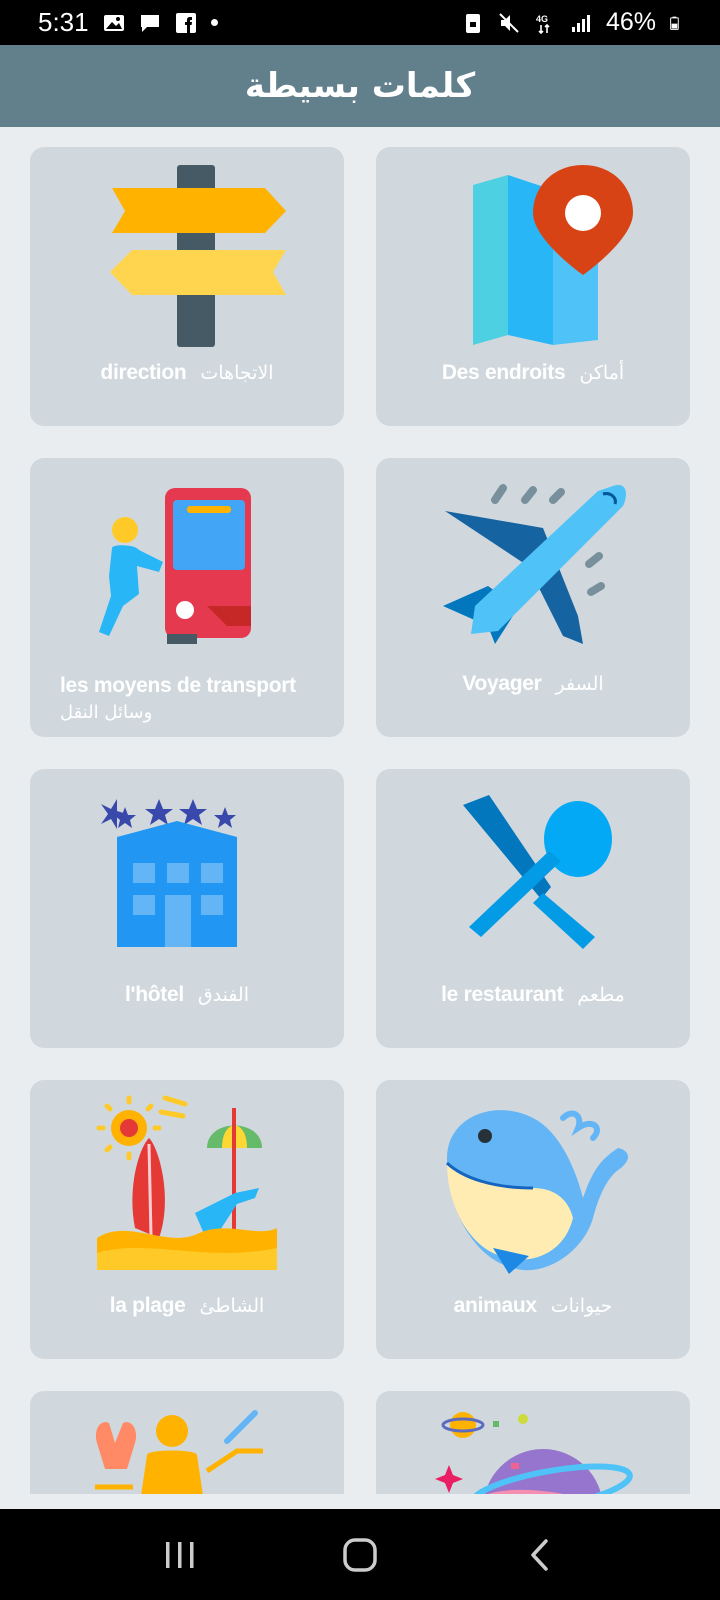 This screenshot has height=1600, width=720. Describe the element at coordinates (106, 712) in the screenshot. I see `category-label-ar: وسائل النقل` at that location.